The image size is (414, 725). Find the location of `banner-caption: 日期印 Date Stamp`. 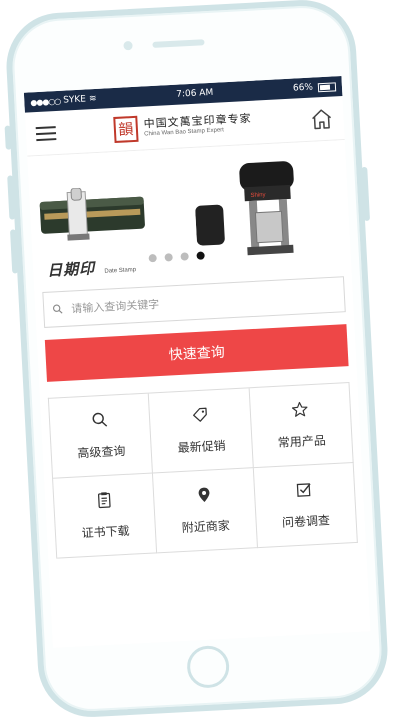

banner-caption: 日期印 Date Stamp is located at coordinates (92, 268).